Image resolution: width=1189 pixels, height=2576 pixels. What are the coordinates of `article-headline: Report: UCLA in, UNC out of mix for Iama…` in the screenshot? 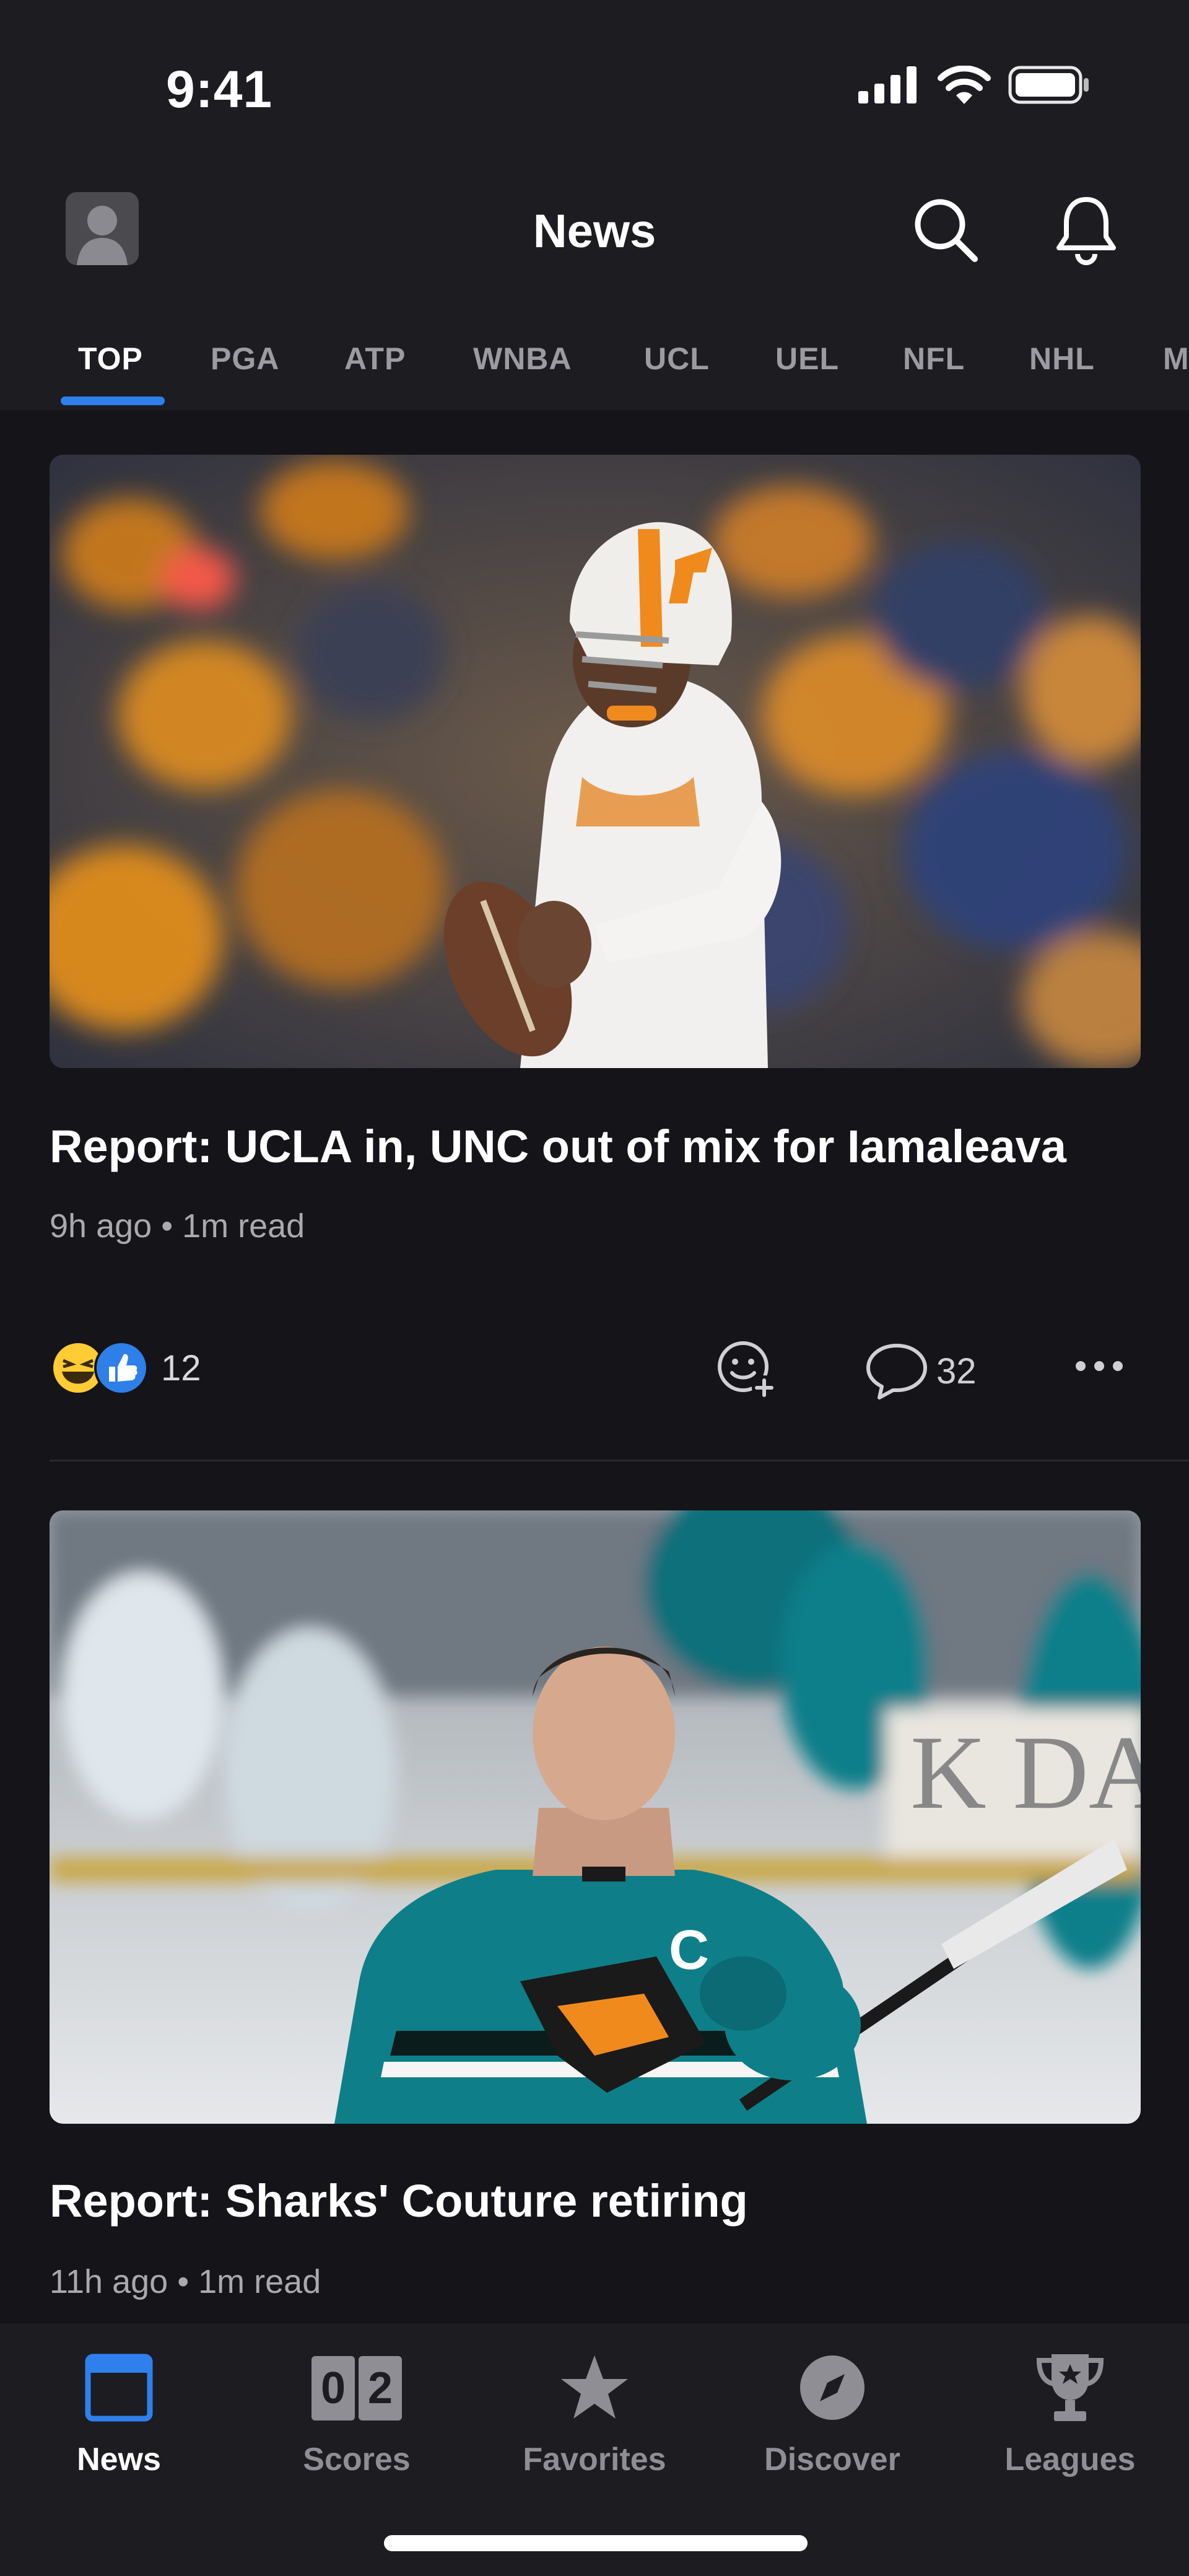 It's located at (601, 1146).